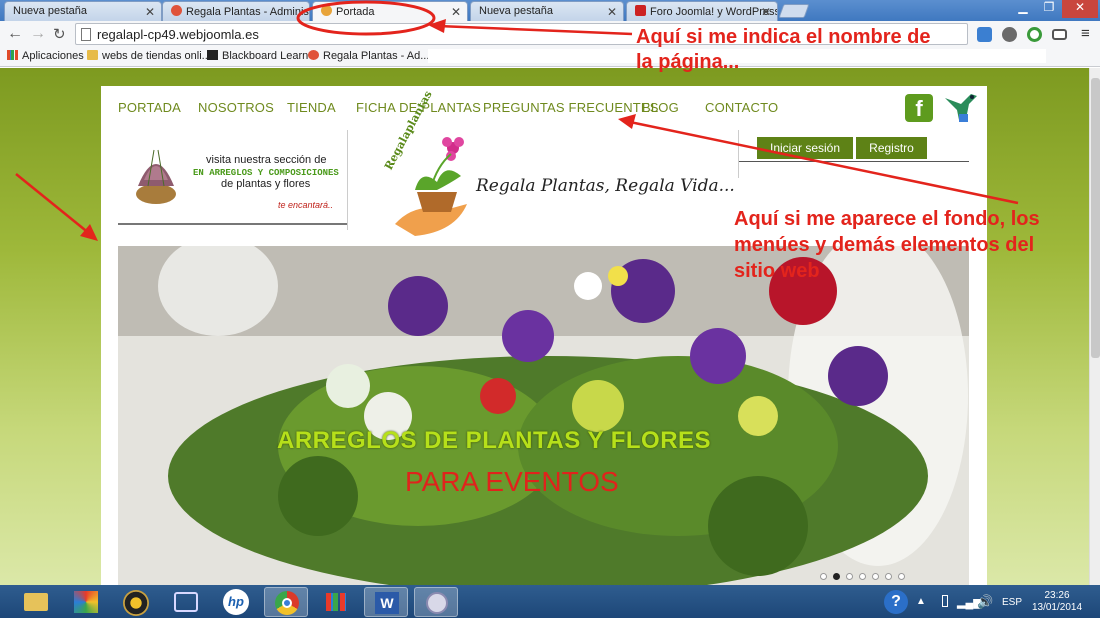 The height and width of the screenshot is (618, 1100). Describe the element at coordinates (366, 18) in the screenshot. I see `tab-highlight-ellipse` at that location.